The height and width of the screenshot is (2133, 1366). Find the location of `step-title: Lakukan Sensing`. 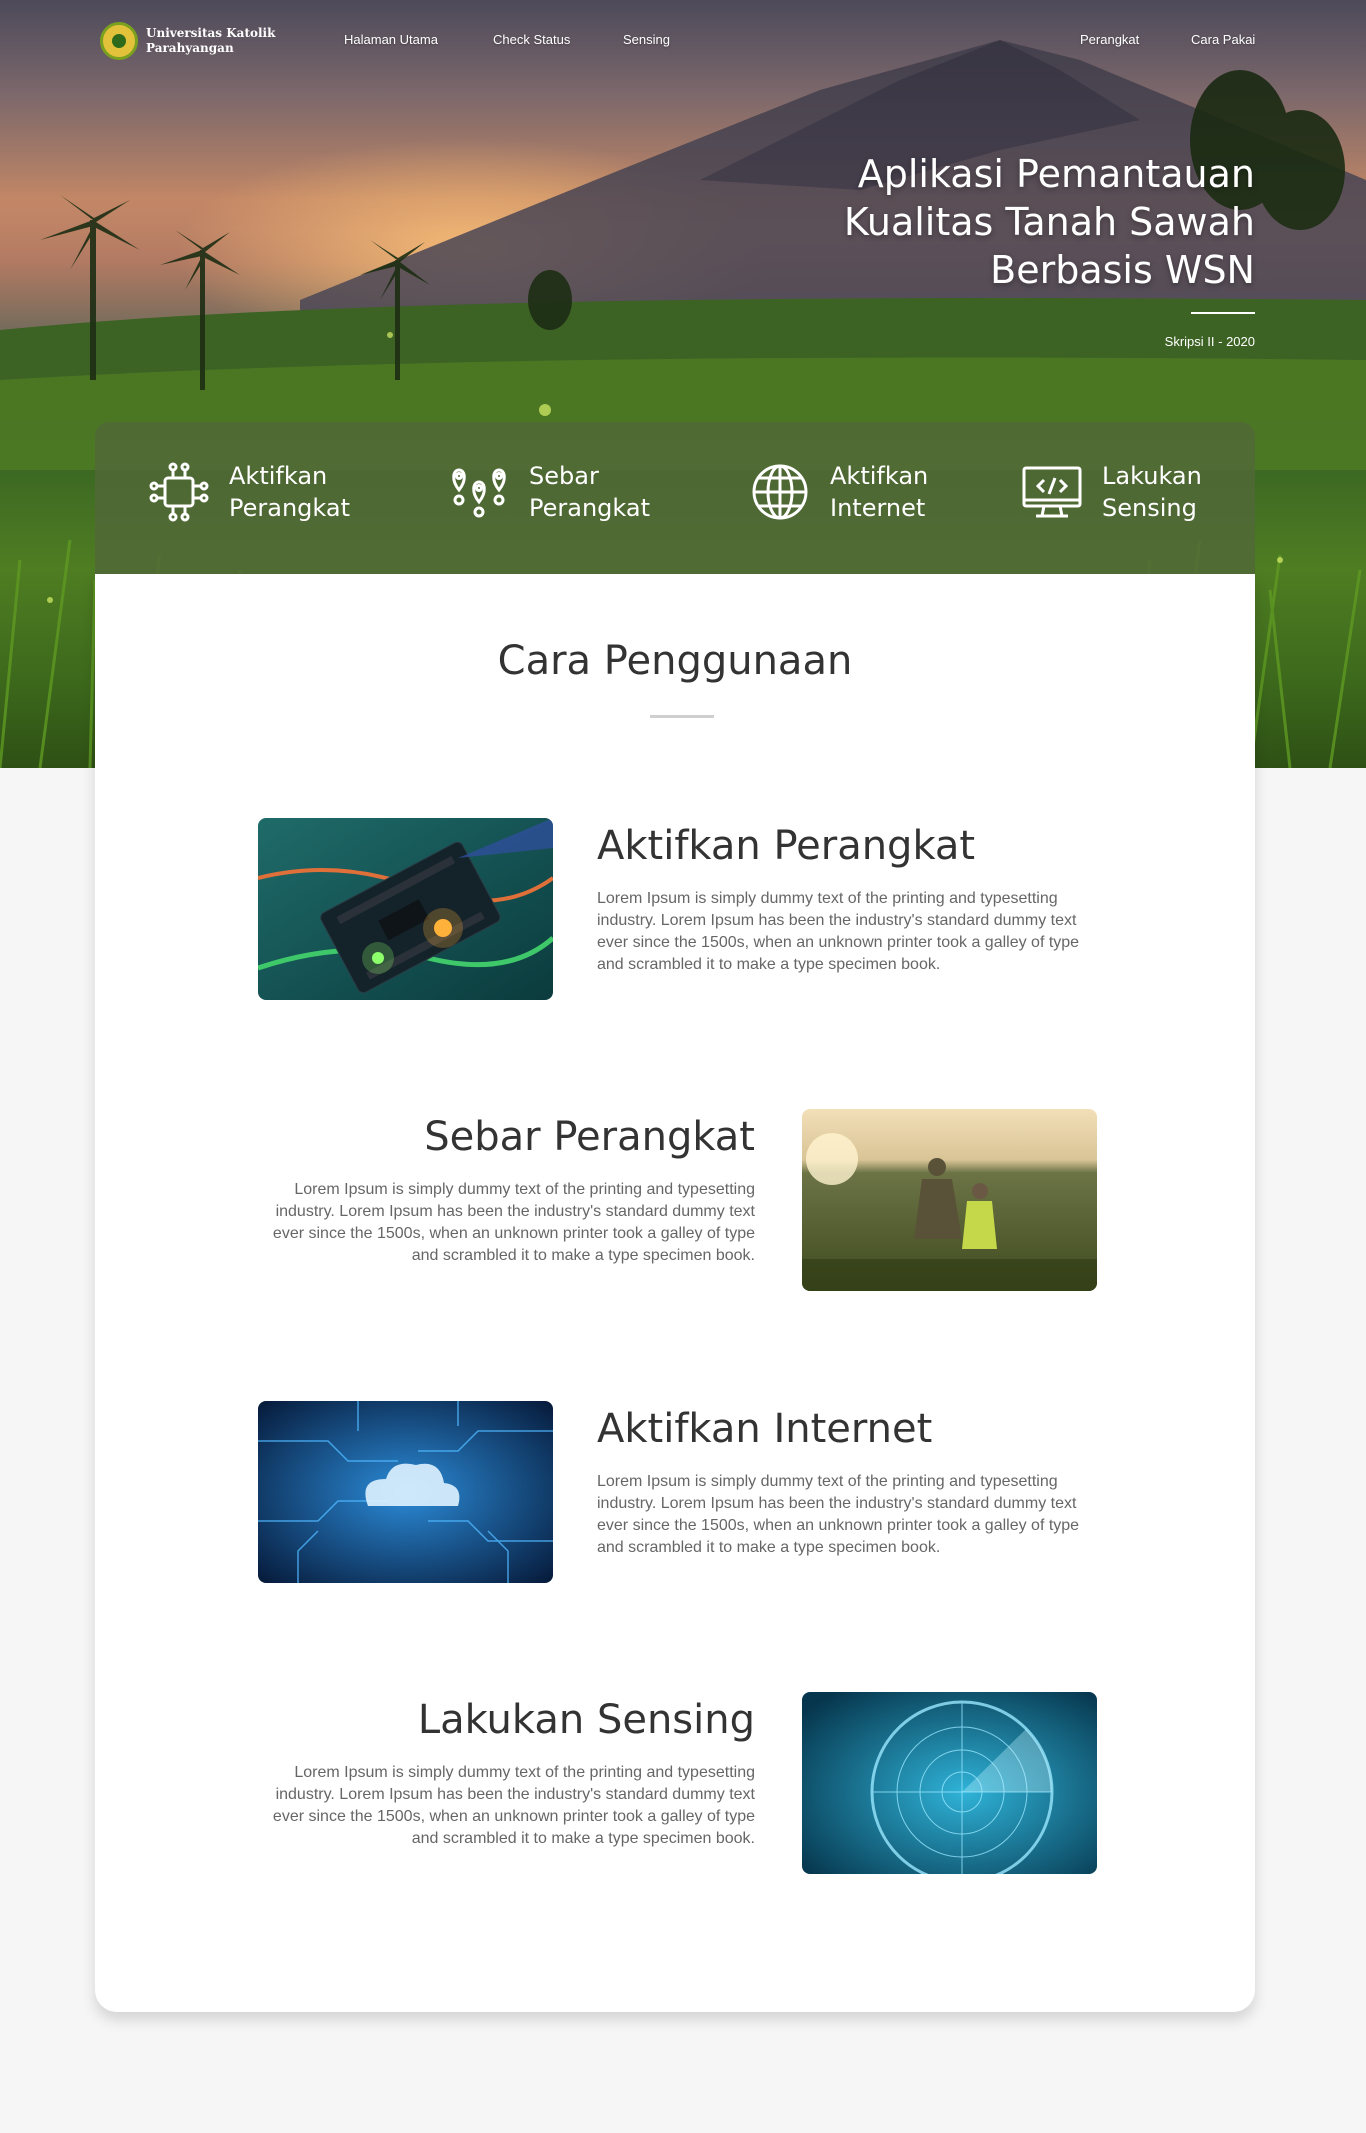

step-title: Lakukan Sensing is located at coordinates (586, 1720).